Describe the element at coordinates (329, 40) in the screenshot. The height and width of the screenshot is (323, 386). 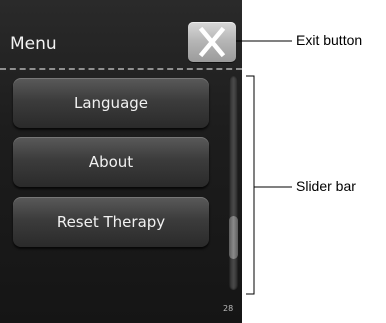
I see `exit-button-annotation: Exit button` at that location.